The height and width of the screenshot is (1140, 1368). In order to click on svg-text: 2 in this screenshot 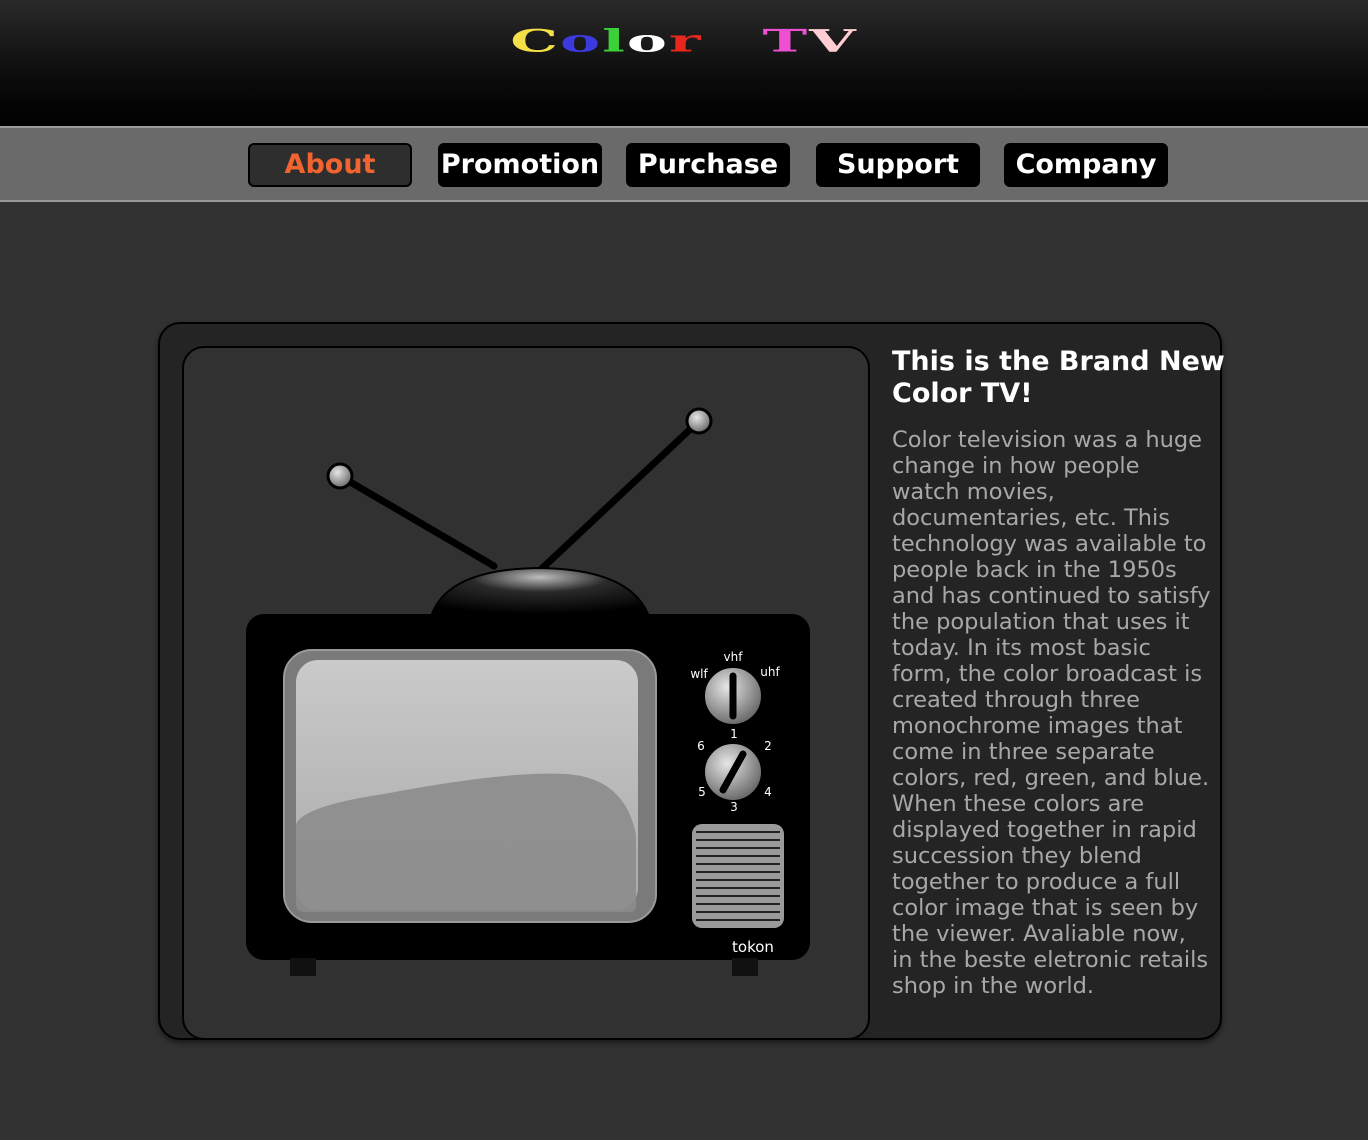, I will do `click(768, 746)`.